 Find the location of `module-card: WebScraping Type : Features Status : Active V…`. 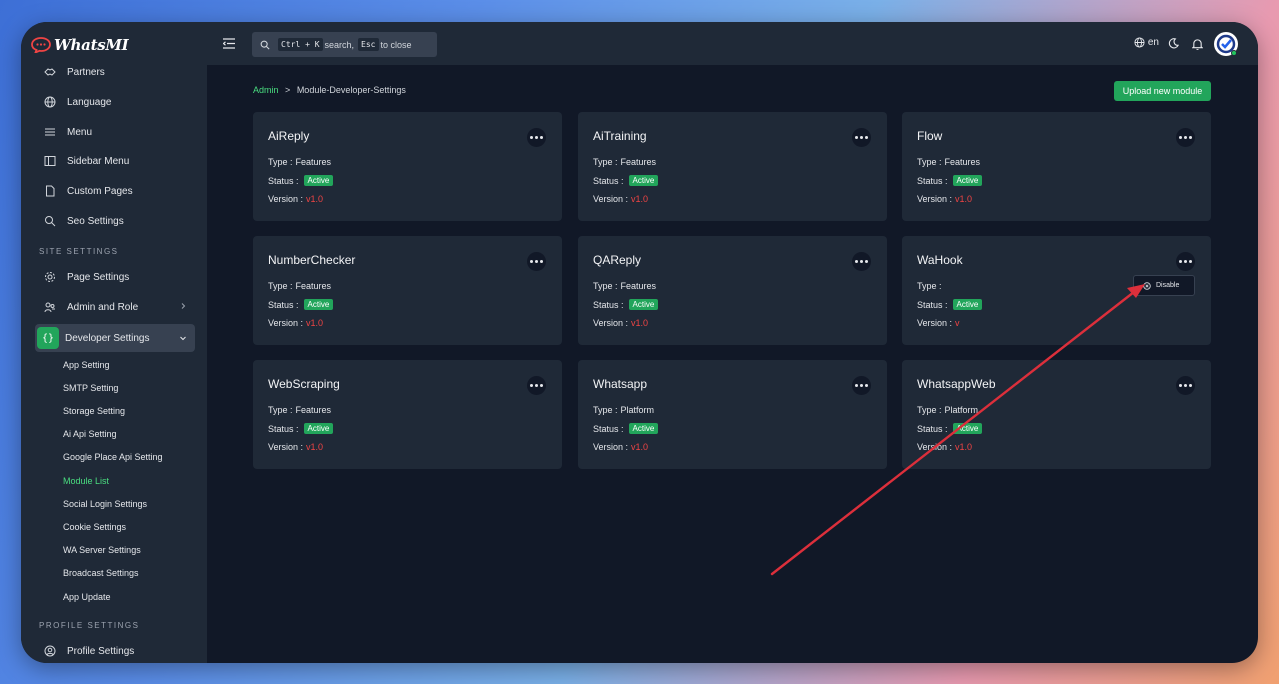

module-card: WebScraping Type : Features Status : Active V… is located at coordinates (407, 414).